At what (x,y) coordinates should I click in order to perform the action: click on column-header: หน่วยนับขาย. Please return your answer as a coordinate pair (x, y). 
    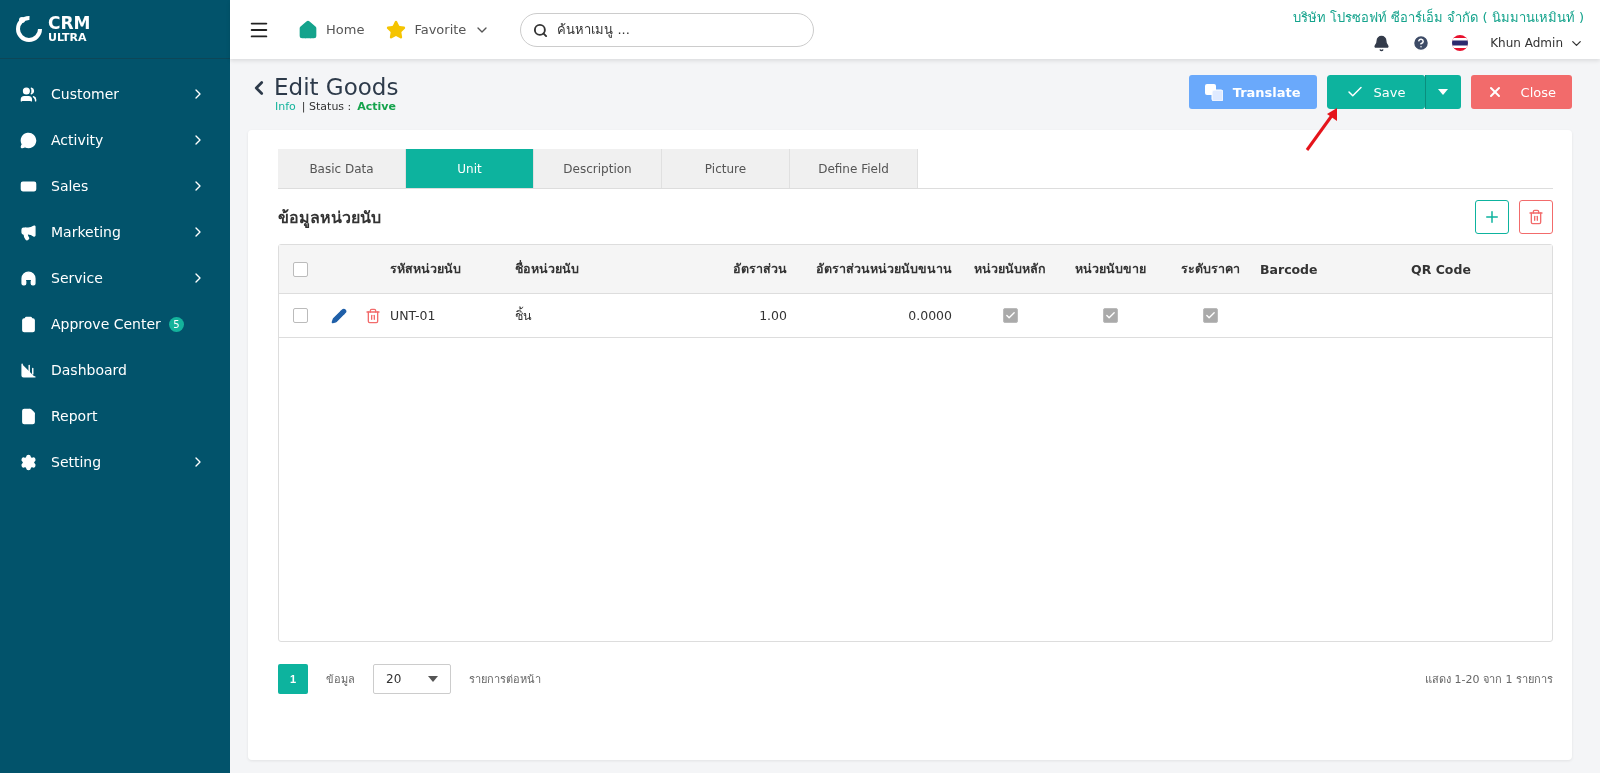
    Looking at the image, I should click on (1110, 269).